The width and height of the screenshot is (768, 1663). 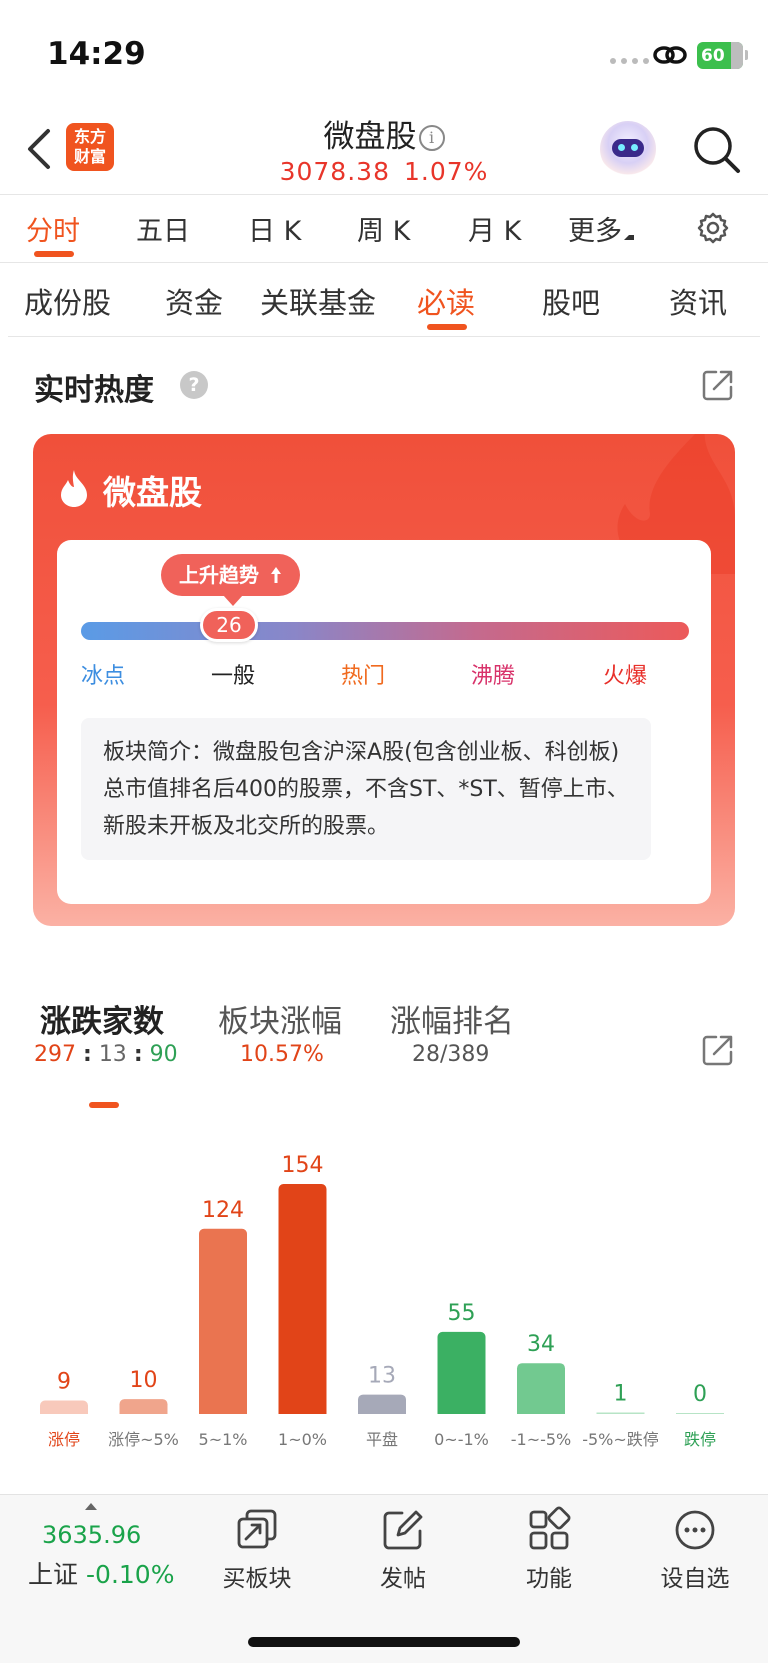 What do you see at coordinates (431, 138) in the screenshot?
I see `info-icon: i` at bounding box center [431, 138].